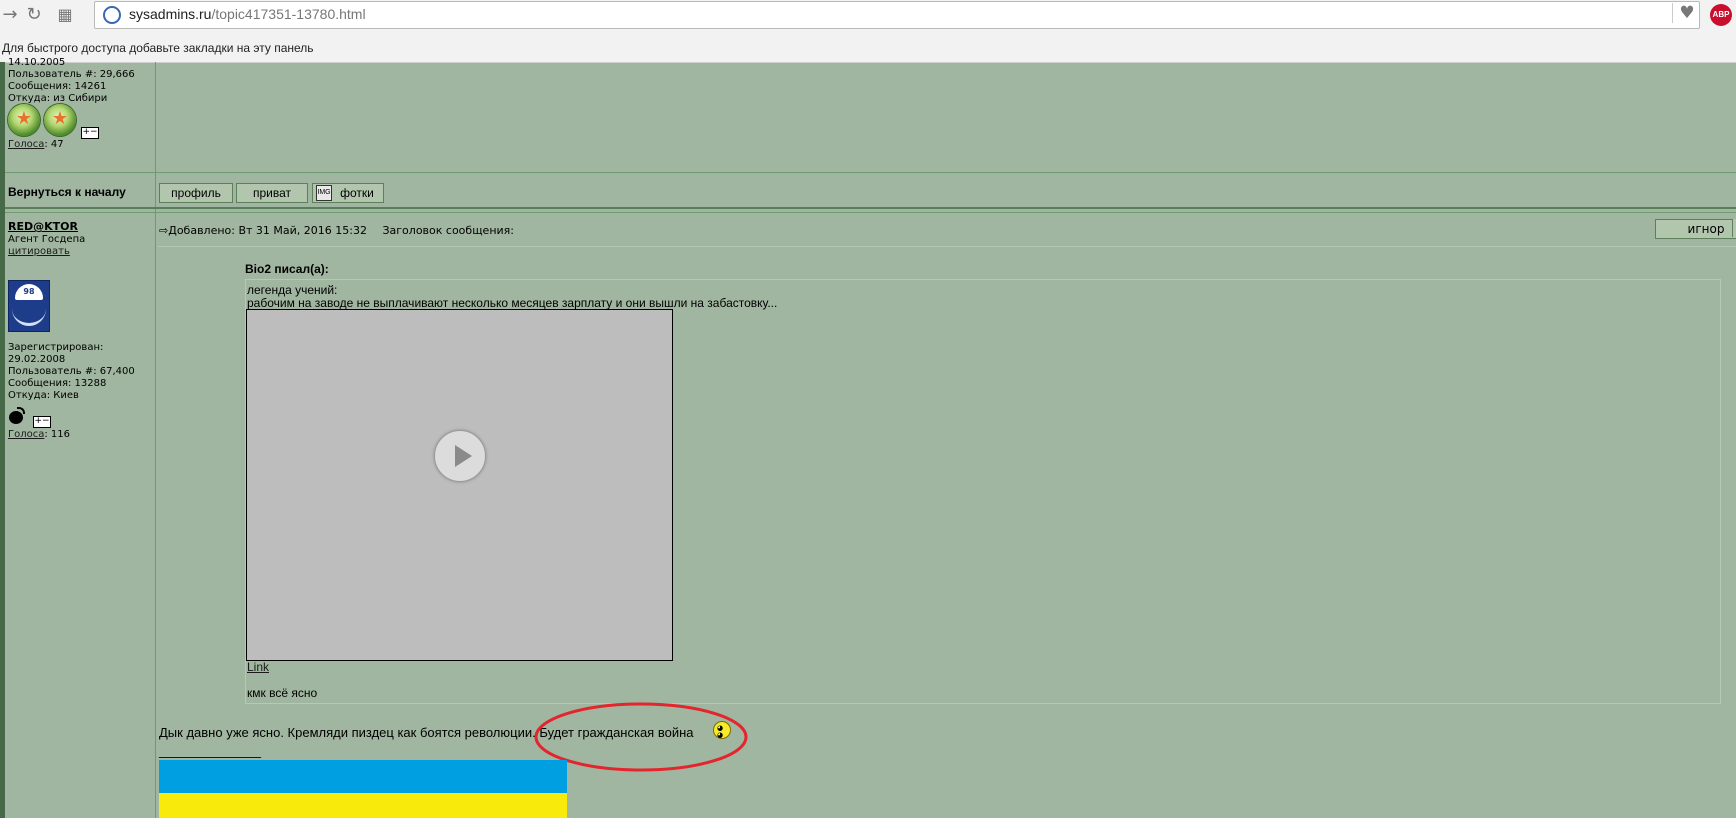 The width and height of the screenshot is (1736, 818). Describe the element at coordinates (56, 347) in the screenshot. I see `registered-label: Зарегистрирован:` at that location.